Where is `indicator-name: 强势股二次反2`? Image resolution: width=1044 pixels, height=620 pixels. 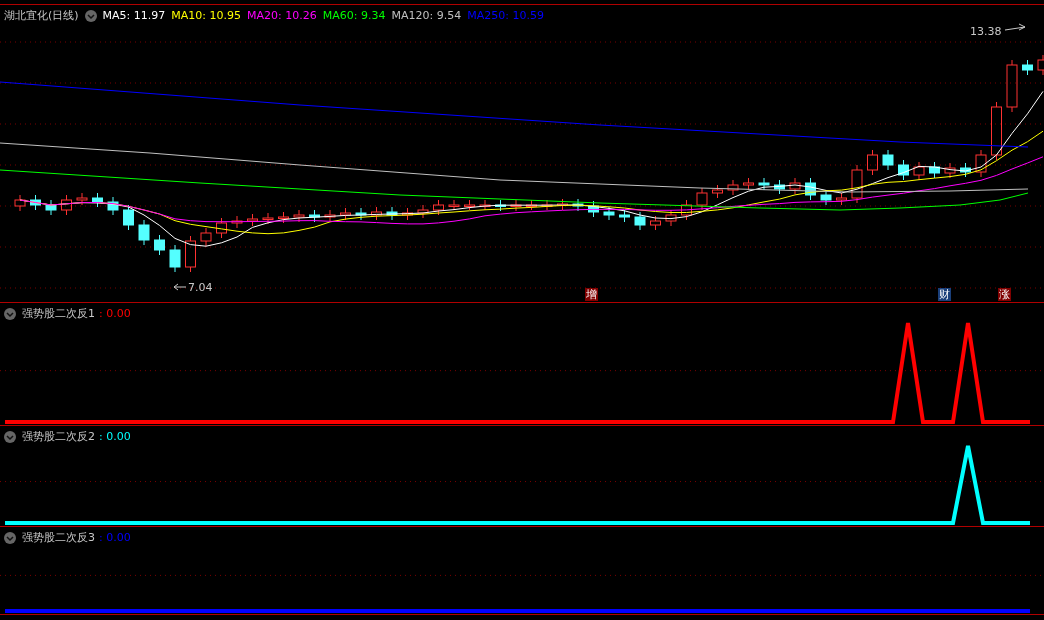
indicator-name: 强势股二次反2 is located at coordinates (58, 436).